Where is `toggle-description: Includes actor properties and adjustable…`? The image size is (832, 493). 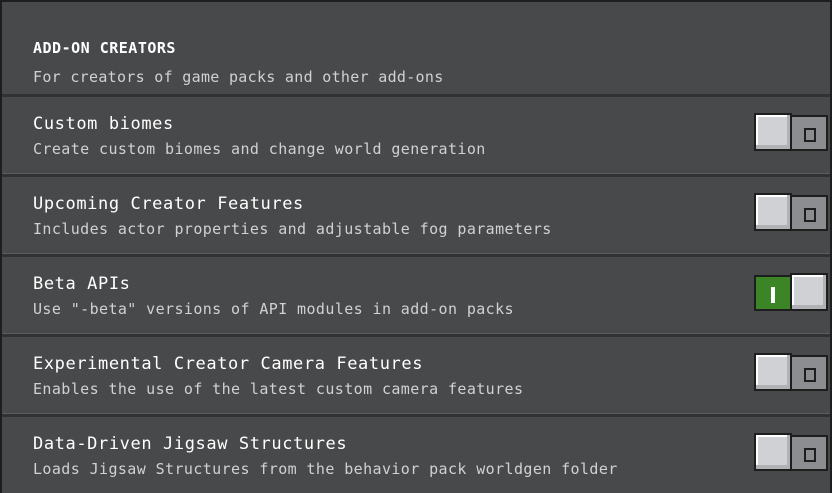 toggle-description: Includes actor properties and adjustable… is located at coordinates (292, 229).